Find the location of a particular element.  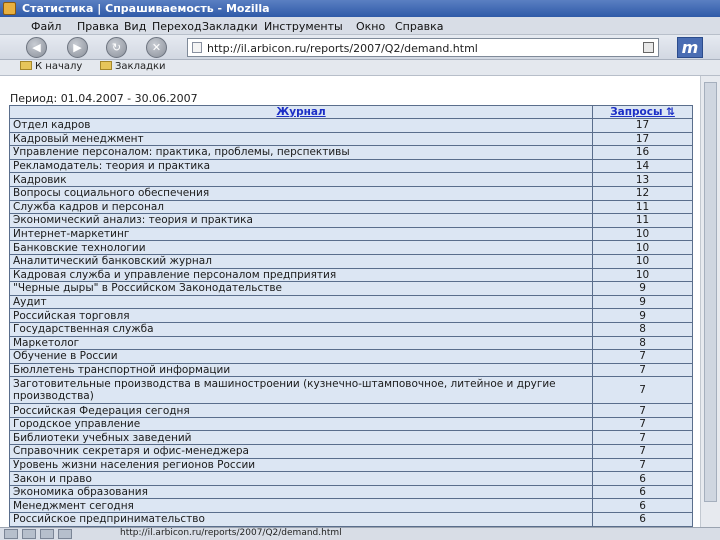

table-row: Кадровый менеджмент 17 is located at coordinates (350, 139).